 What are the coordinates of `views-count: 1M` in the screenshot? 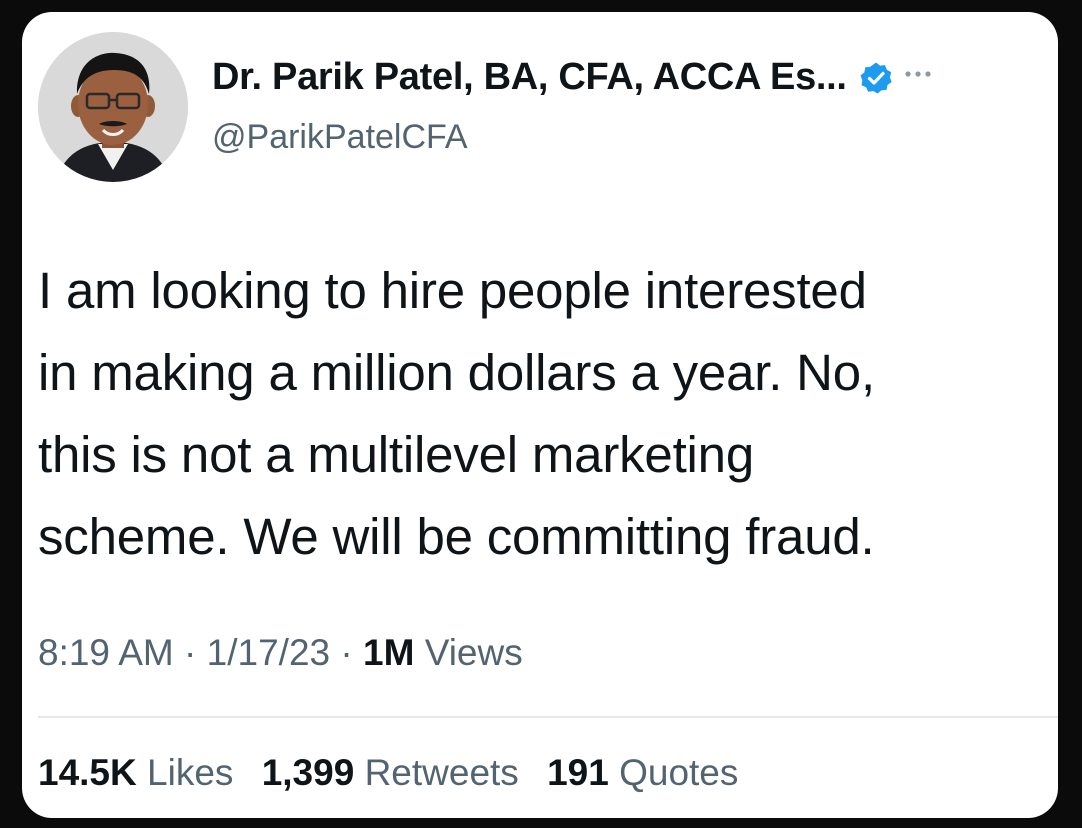 It's located at (389, 652).